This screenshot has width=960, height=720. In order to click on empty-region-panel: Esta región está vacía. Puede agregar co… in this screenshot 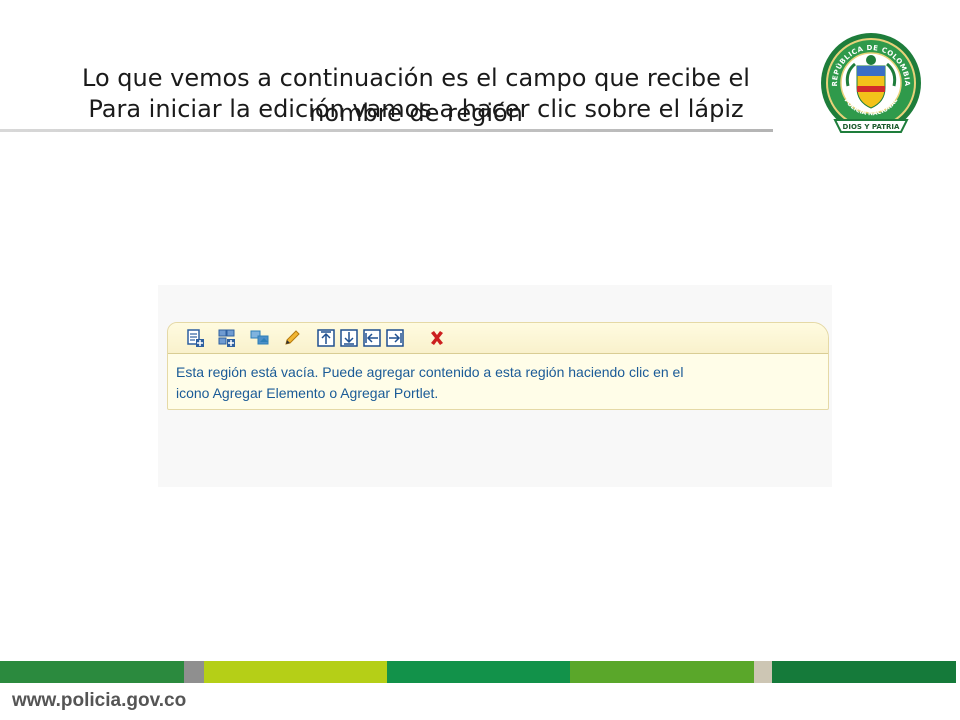, I will do `click(498, 366)`.